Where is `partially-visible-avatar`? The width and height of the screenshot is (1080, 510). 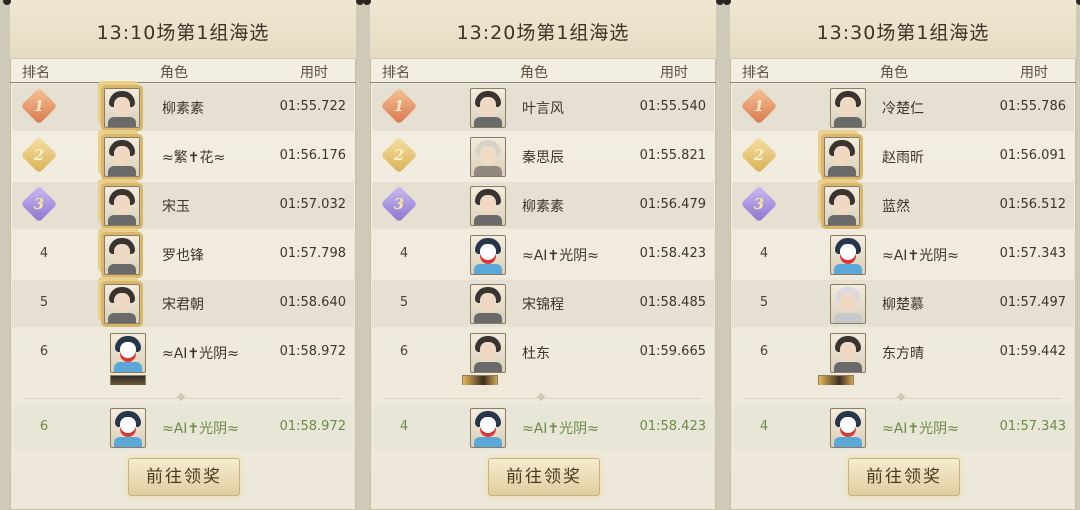 partially-visible-avatar is located at coordinates (128, 380).